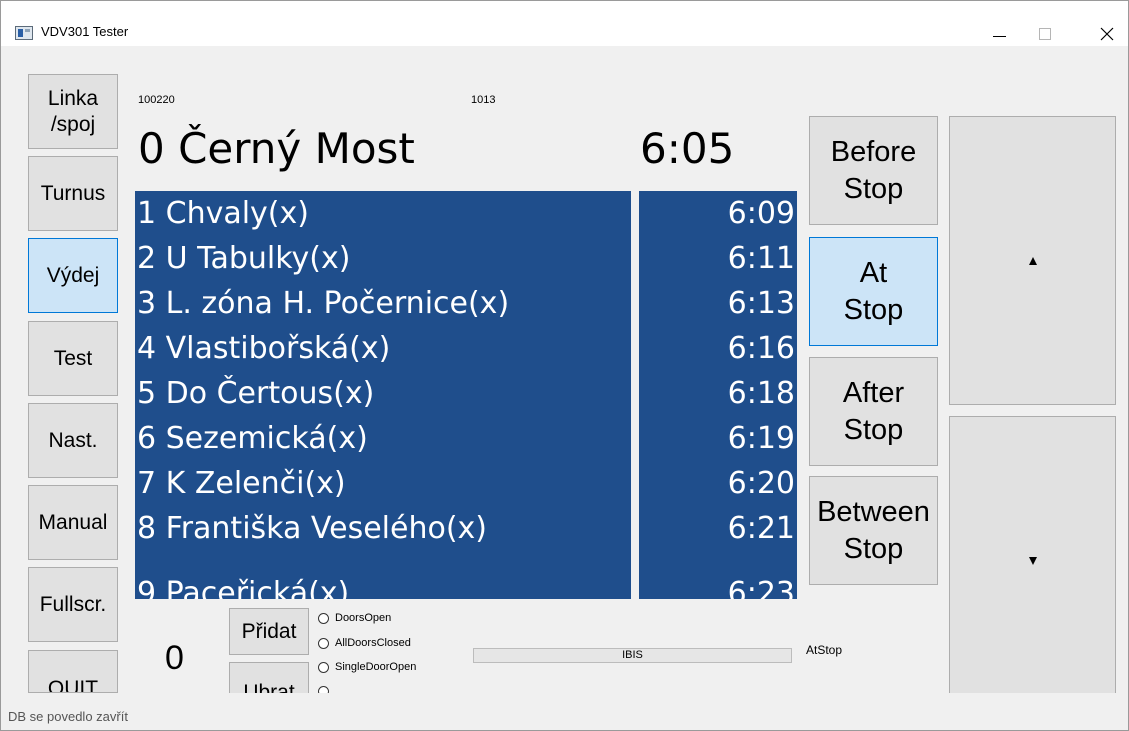  I want to click on close-button, so click(1105, 28).